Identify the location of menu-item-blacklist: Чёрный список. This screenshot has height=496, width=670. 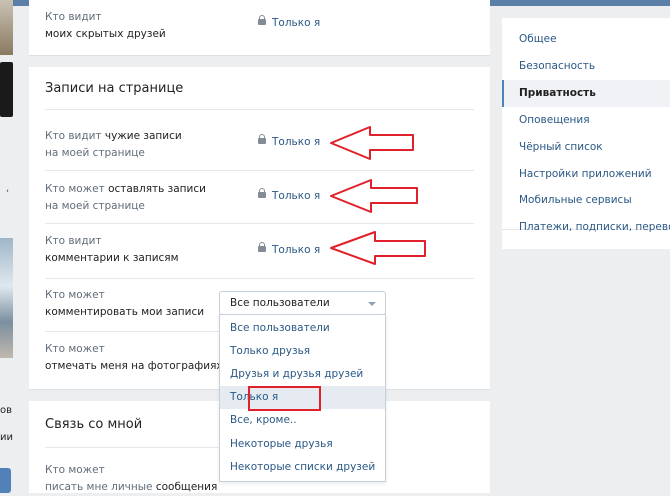
(586, 147).